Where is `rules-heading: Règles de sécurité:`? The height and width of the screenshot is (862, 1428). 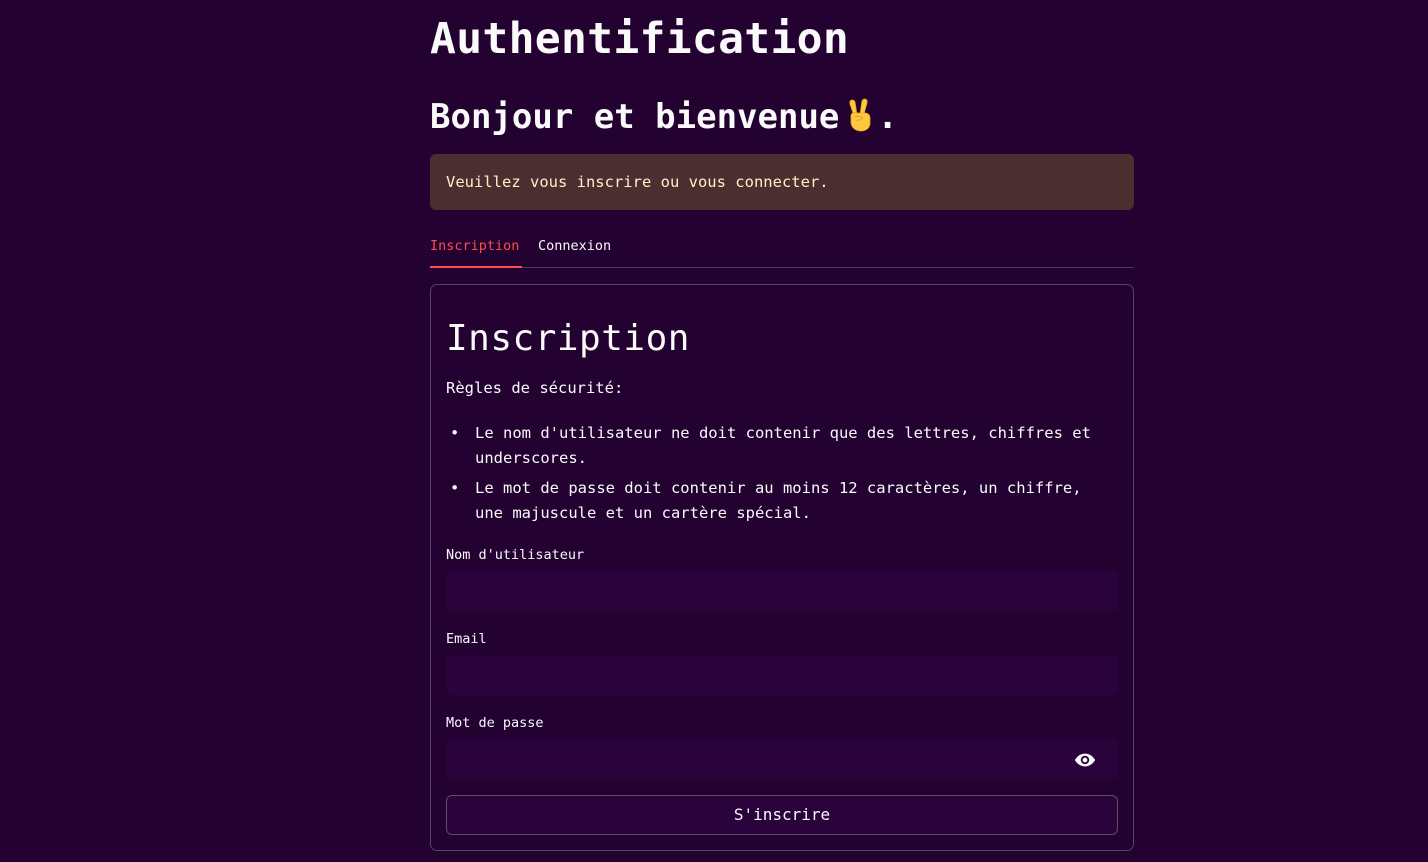
rules-heading: Règles de sécurité: is located at coordinates (535, 388).